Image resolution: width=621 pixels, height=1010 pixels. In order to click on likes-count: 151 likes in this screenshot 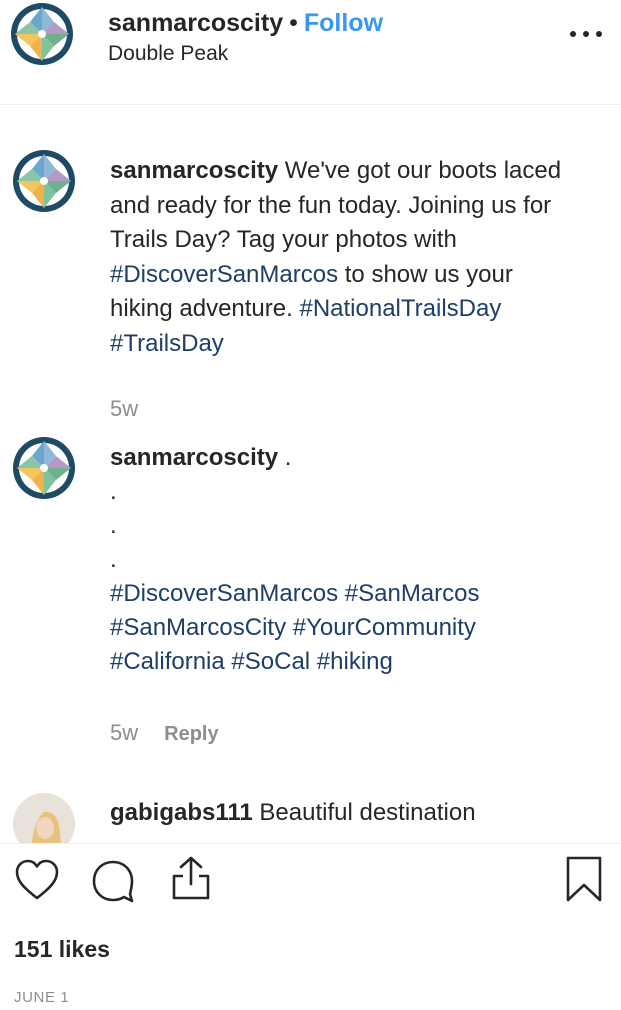, I will do `click(62, 949)`.